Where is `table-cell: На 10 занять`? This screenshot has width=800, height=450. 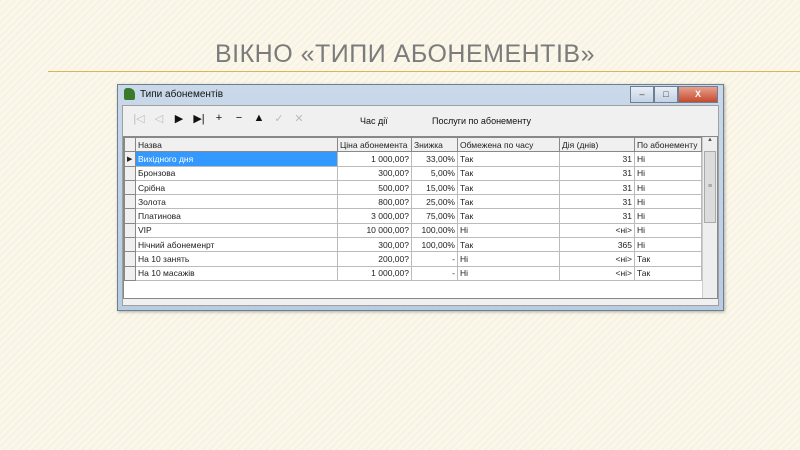
table-cell: На 10 занять is located at coordinates (236, 259).